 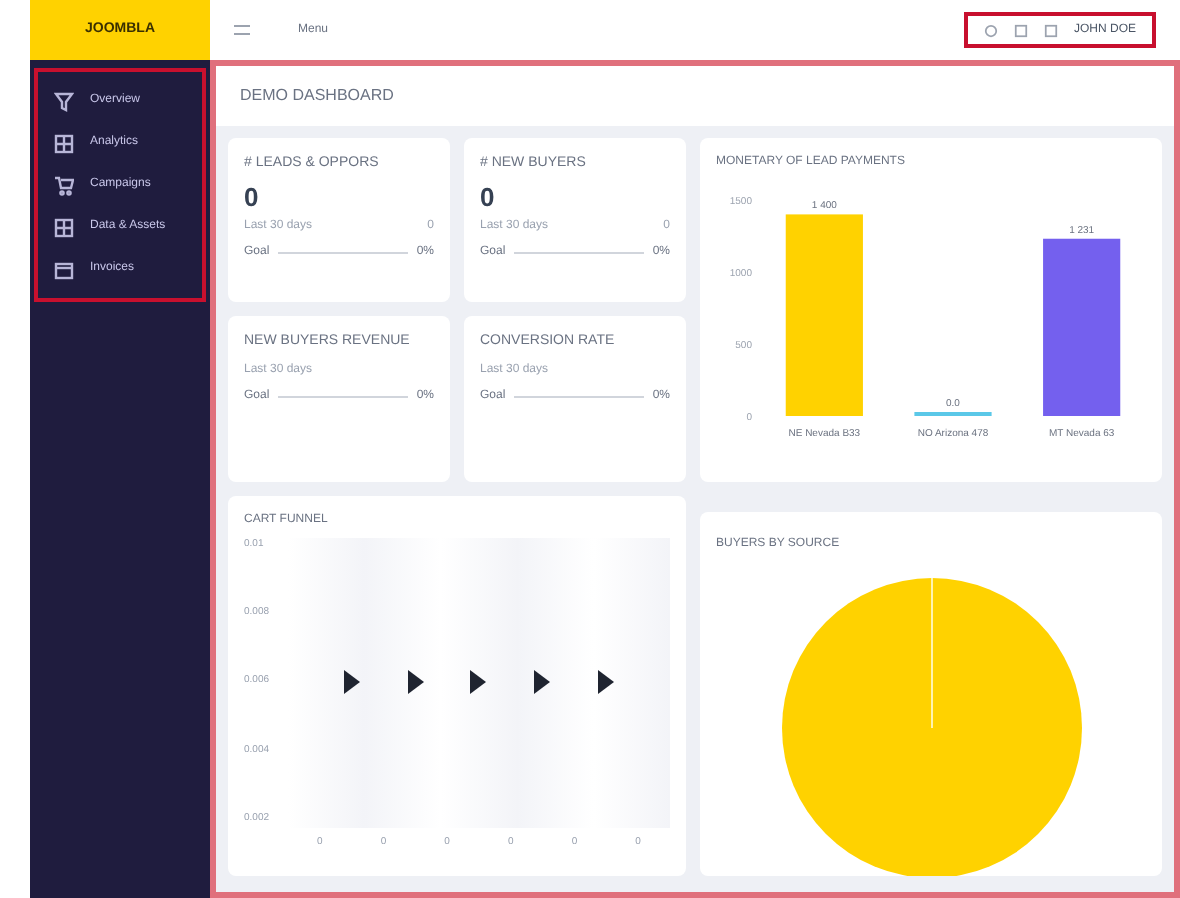 I want to click on menu-icon, so click(x=242, y=30).